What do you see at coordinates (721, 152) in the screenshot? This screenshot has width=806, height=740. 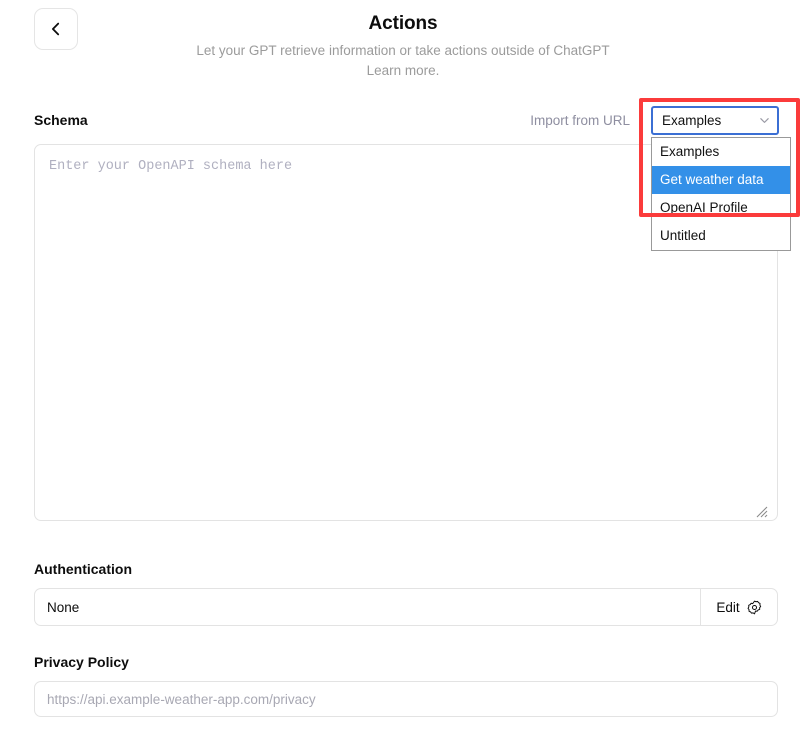 I see `dropdown-option-examples: Examples` at bounding box center [721, 152].